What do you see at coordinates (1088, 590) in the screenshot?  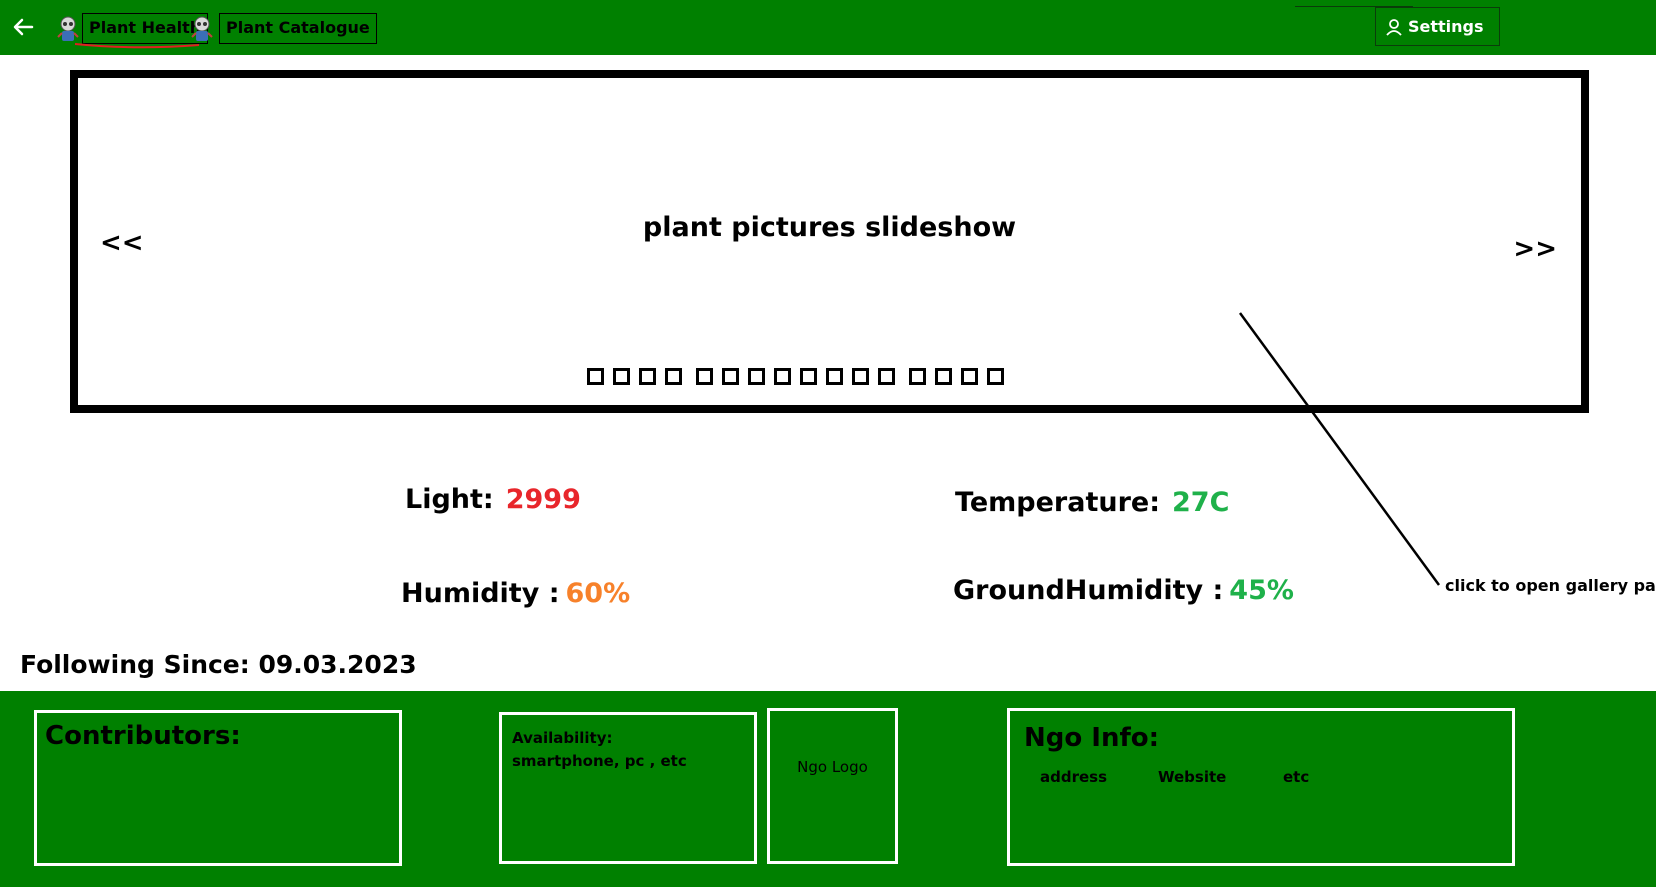 I see `ground-humidity-label: GroundHumidity :` at bounding box center [1088, 590].